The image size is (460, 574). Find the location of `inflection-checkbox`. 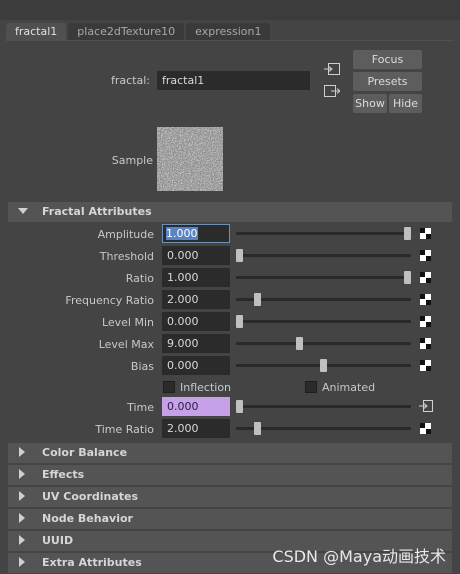

inflection-checkbox is located at coordinates (169, 387).